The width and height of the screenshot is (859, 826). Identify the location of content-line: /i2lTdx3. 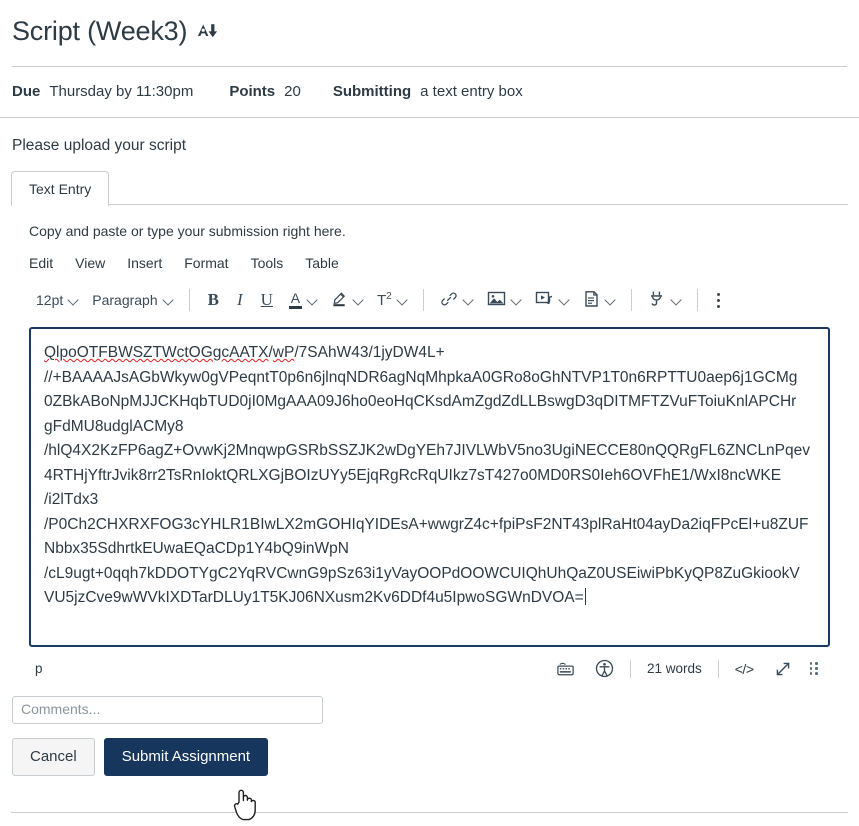
(71, 499).